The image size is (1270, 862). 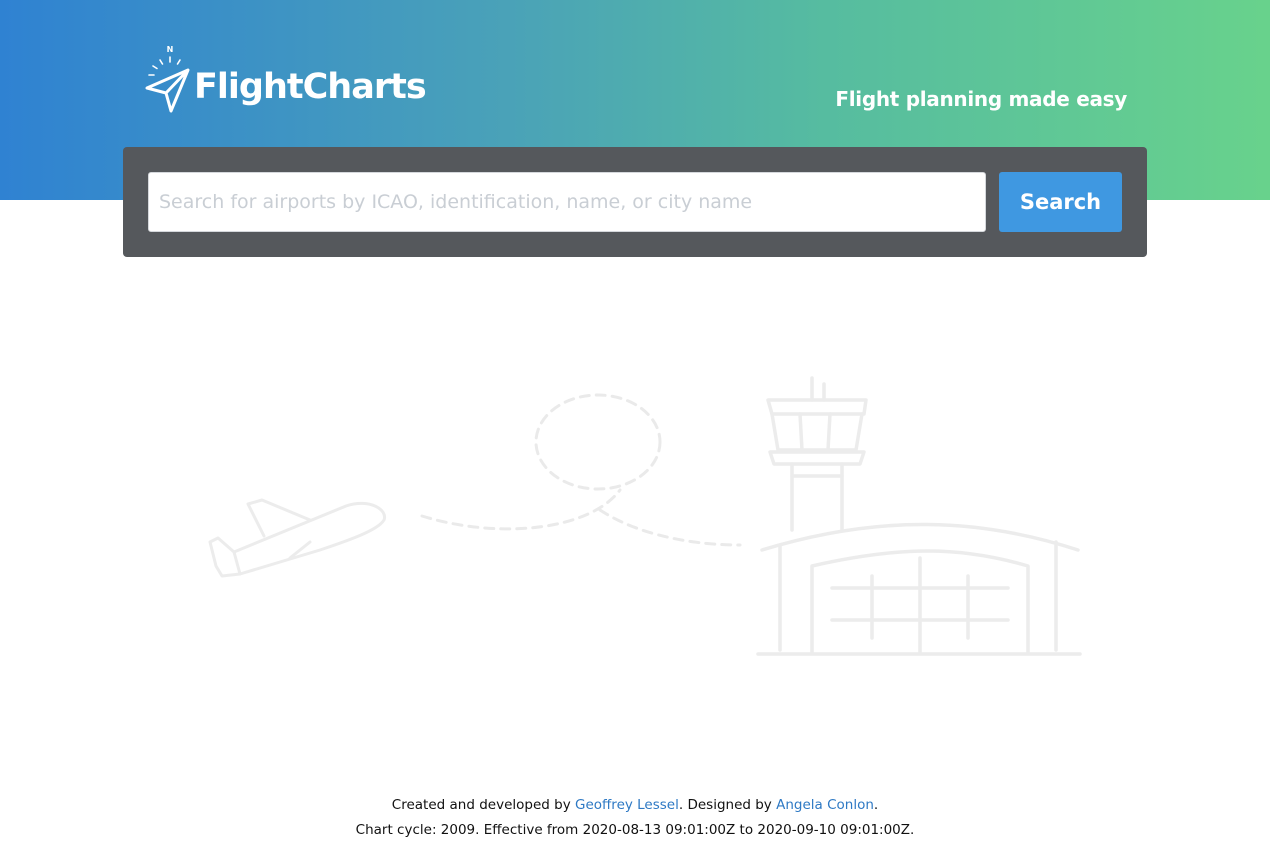 I want to click on credits-suffix: ., so click(x=876, y=805).